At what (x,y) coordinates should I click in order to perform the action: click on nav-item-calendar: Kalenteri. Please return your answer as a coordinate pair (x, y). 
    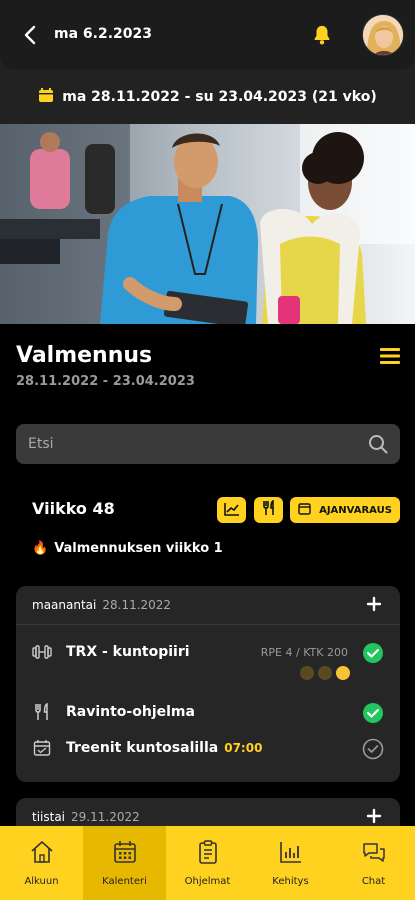
    Looking at the image, I should click on (124, 863).